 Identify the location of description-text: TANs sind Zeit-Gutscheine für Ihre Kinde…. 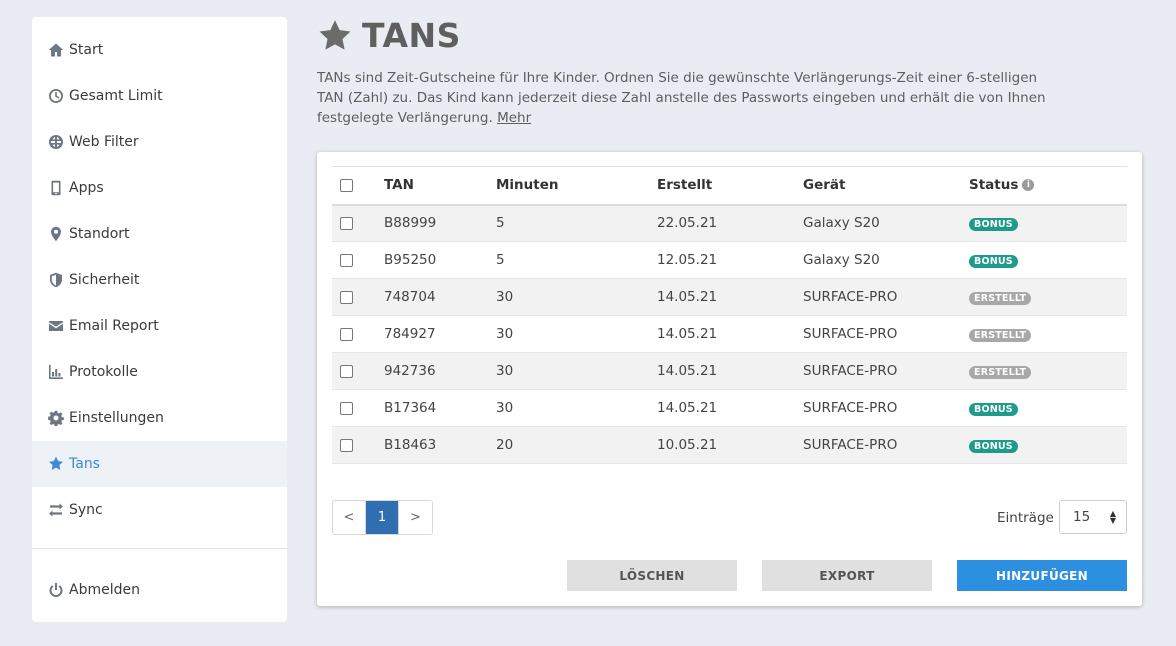
(681, 98).